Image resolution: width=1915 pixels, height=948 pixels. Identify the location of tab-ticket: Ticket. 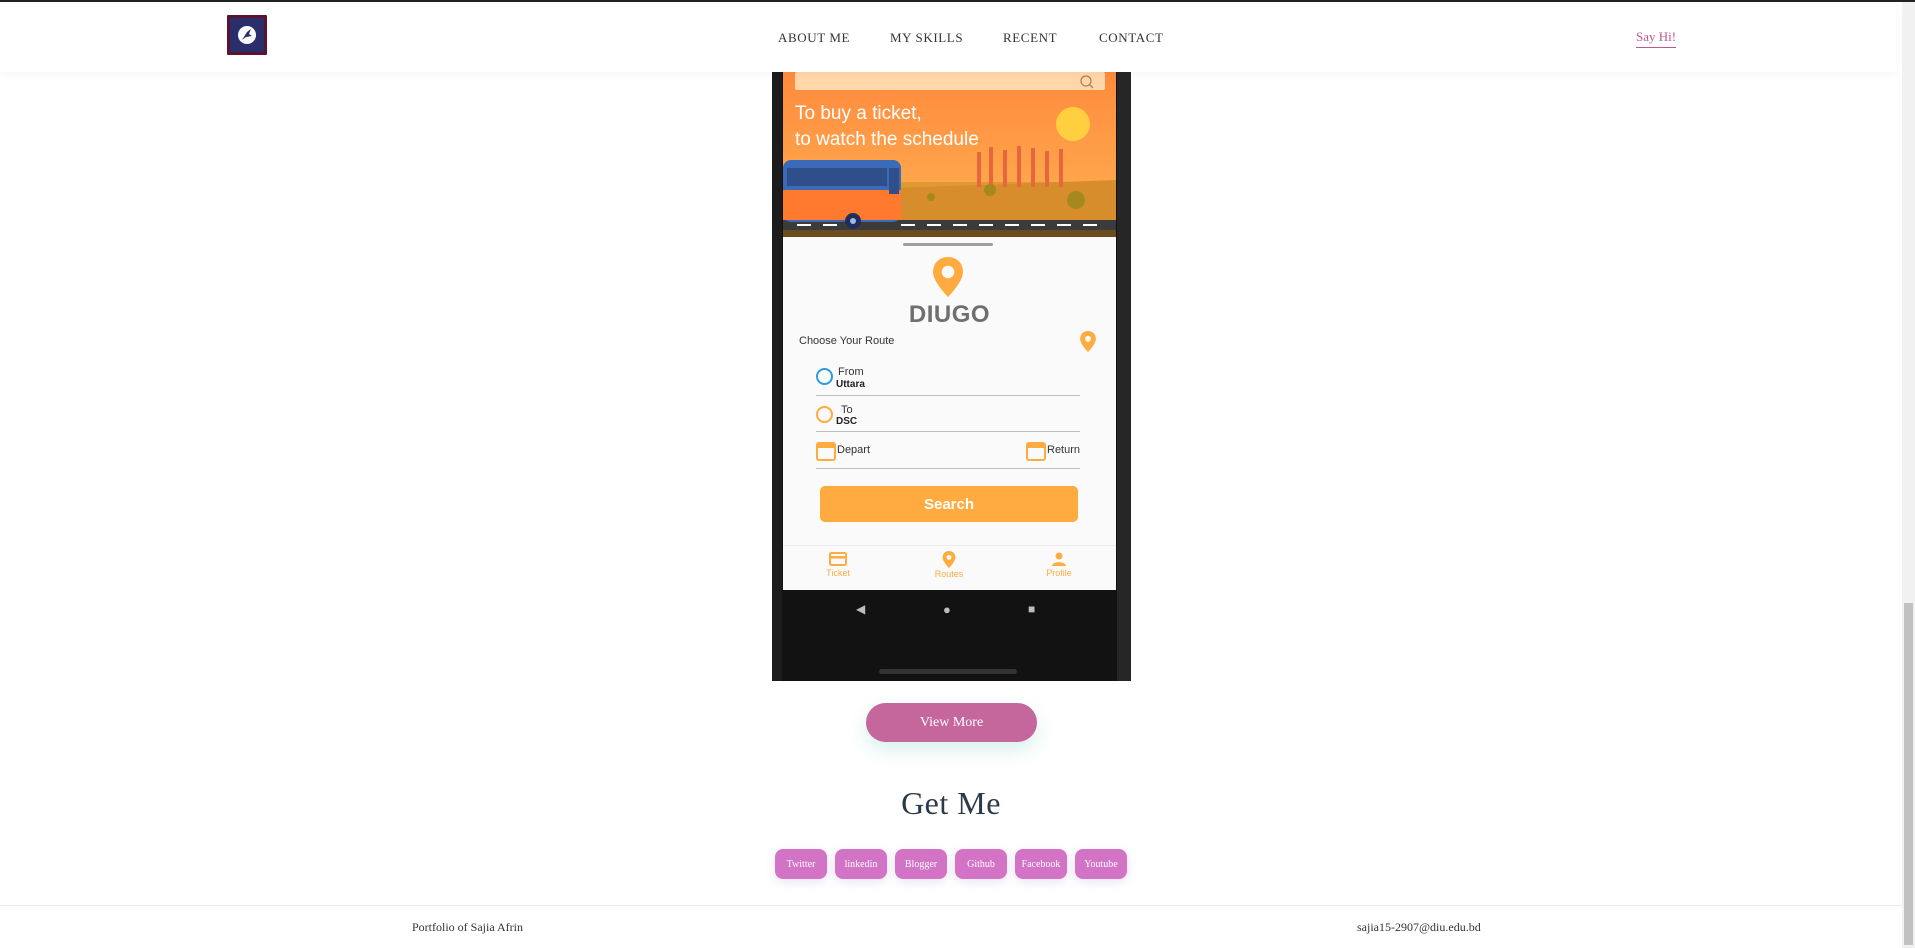
(838, 564).